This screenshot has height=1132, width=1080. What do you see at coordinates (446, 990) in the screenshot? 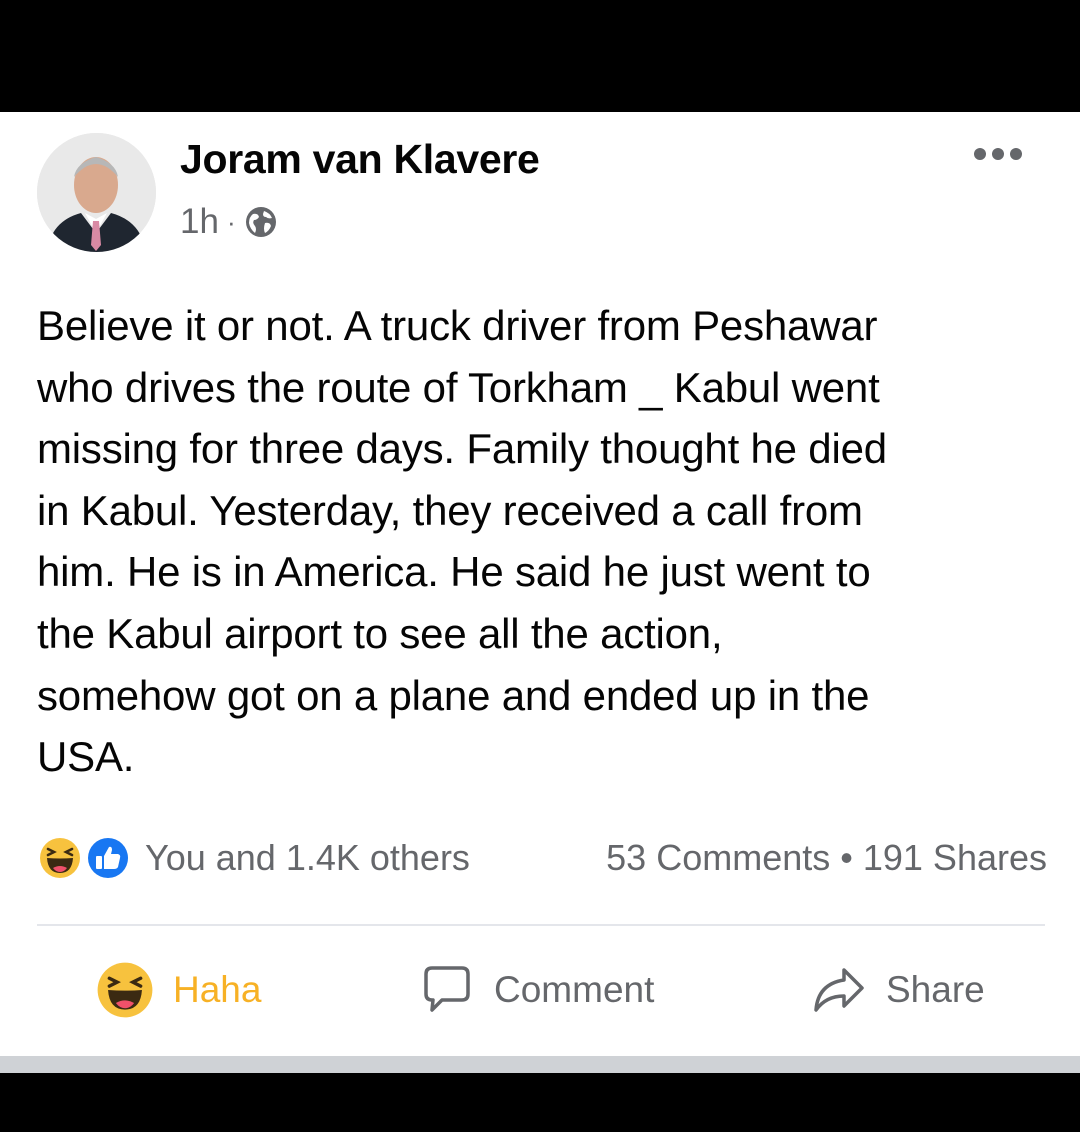
I see `comment-icon` at bounding box center [446, 990].